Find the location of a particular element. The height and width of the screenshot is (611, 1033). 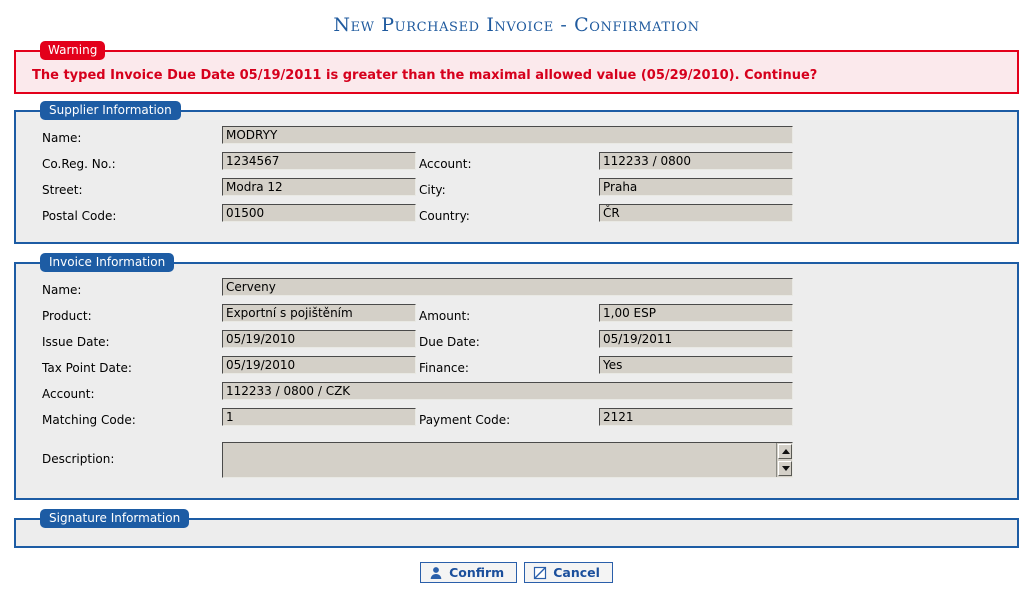

confirm-button: Confirm is located at coordinates (469, 572).